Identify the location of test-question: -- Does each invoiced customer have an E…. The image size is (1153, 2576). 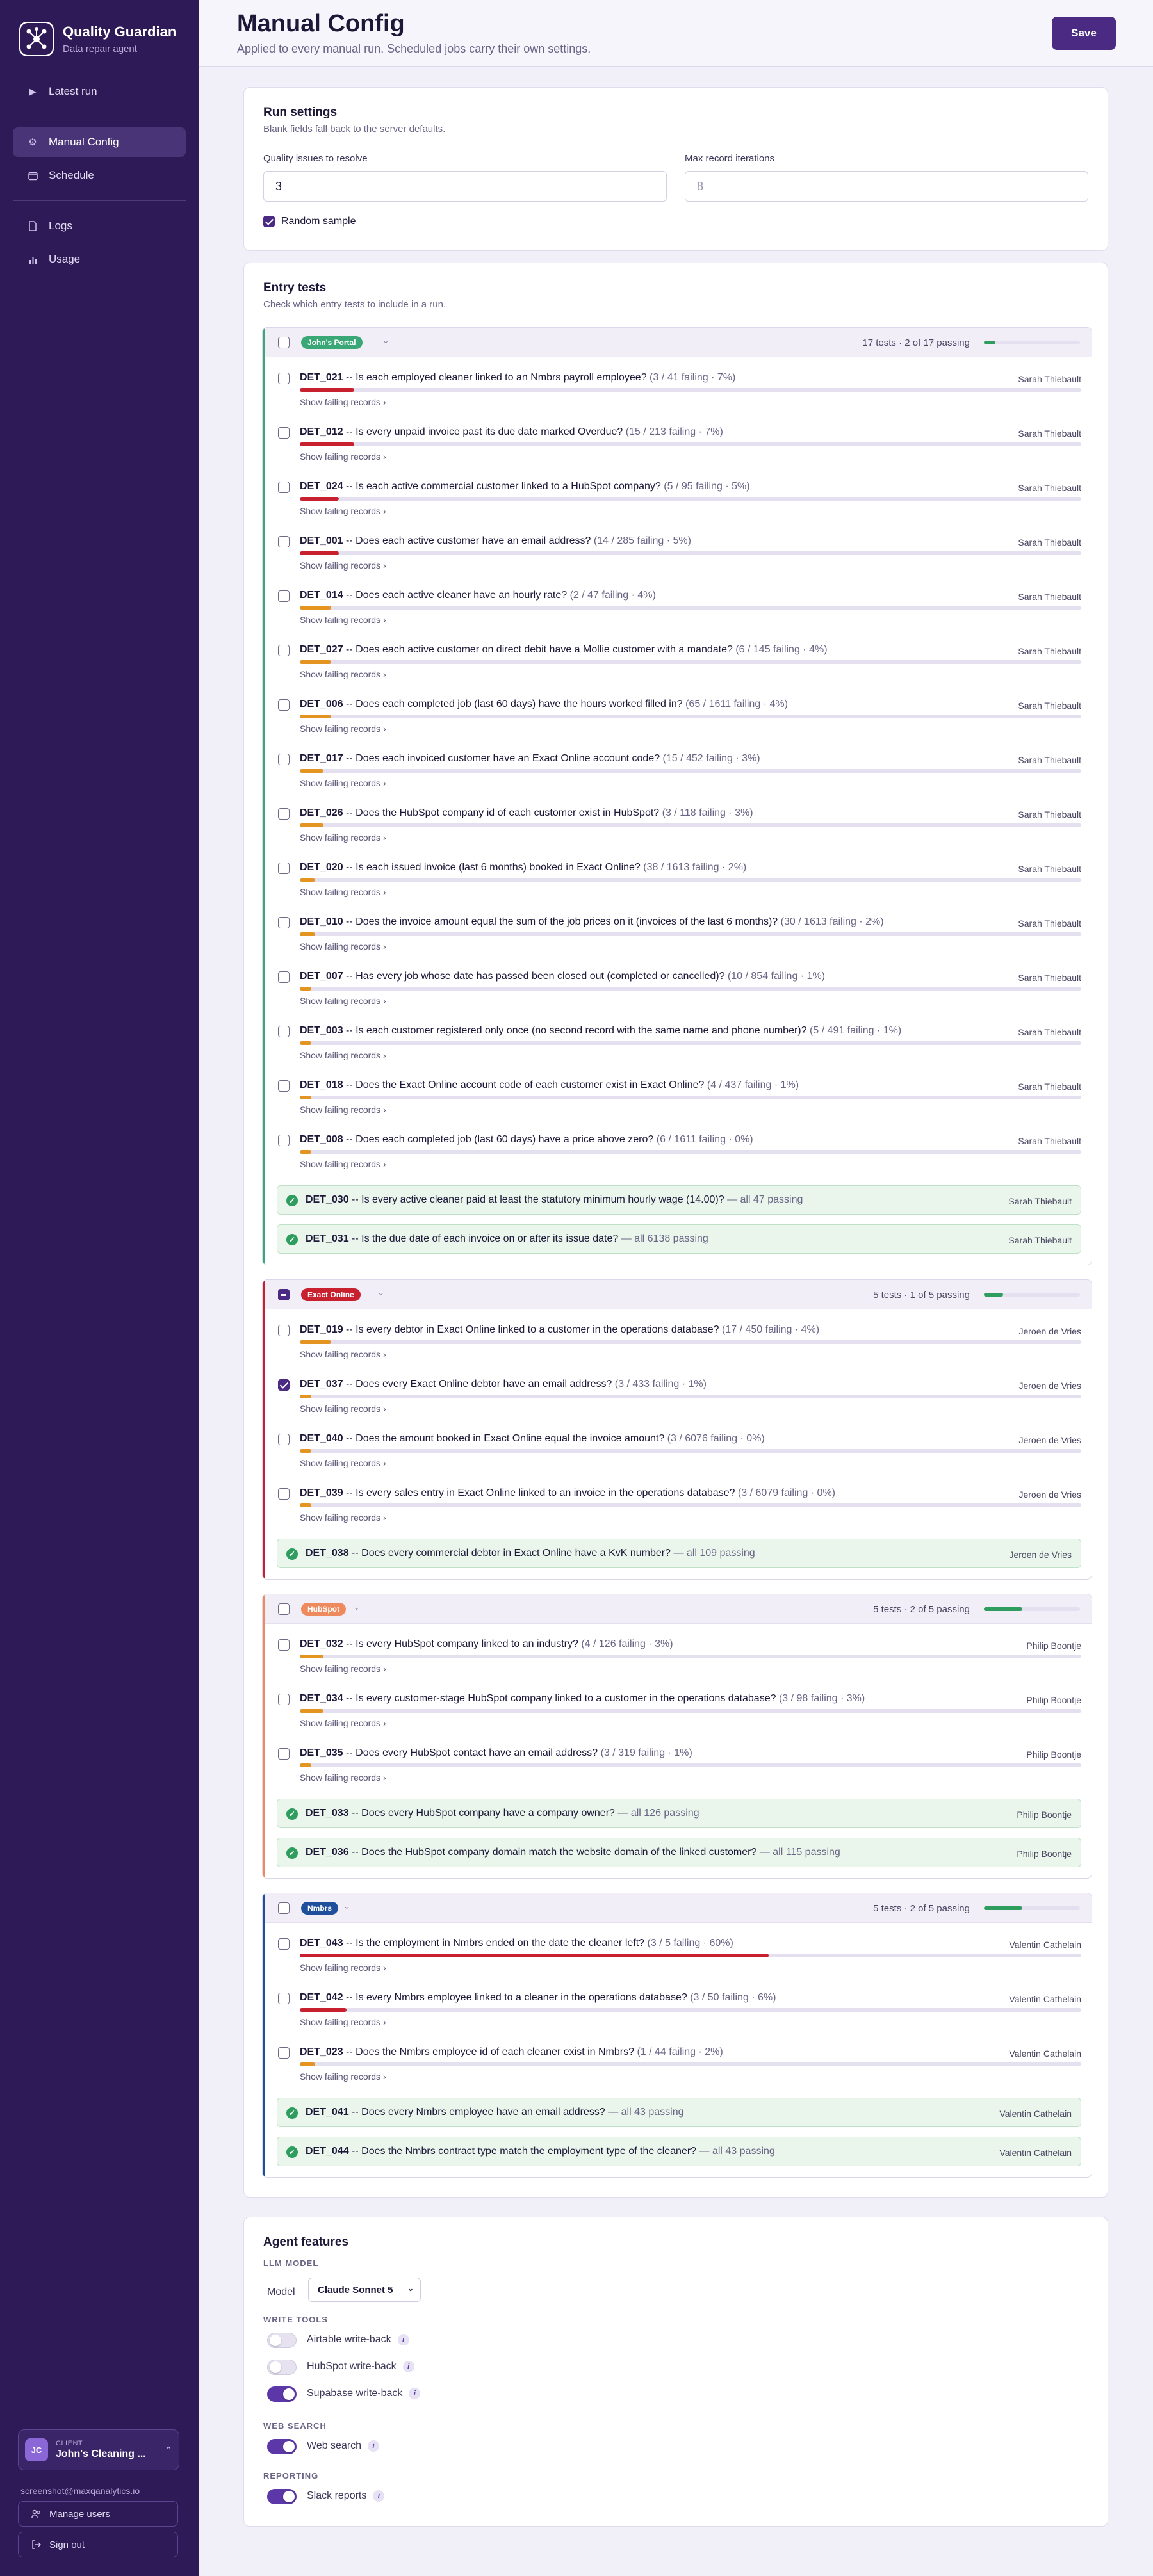
(501, 758).